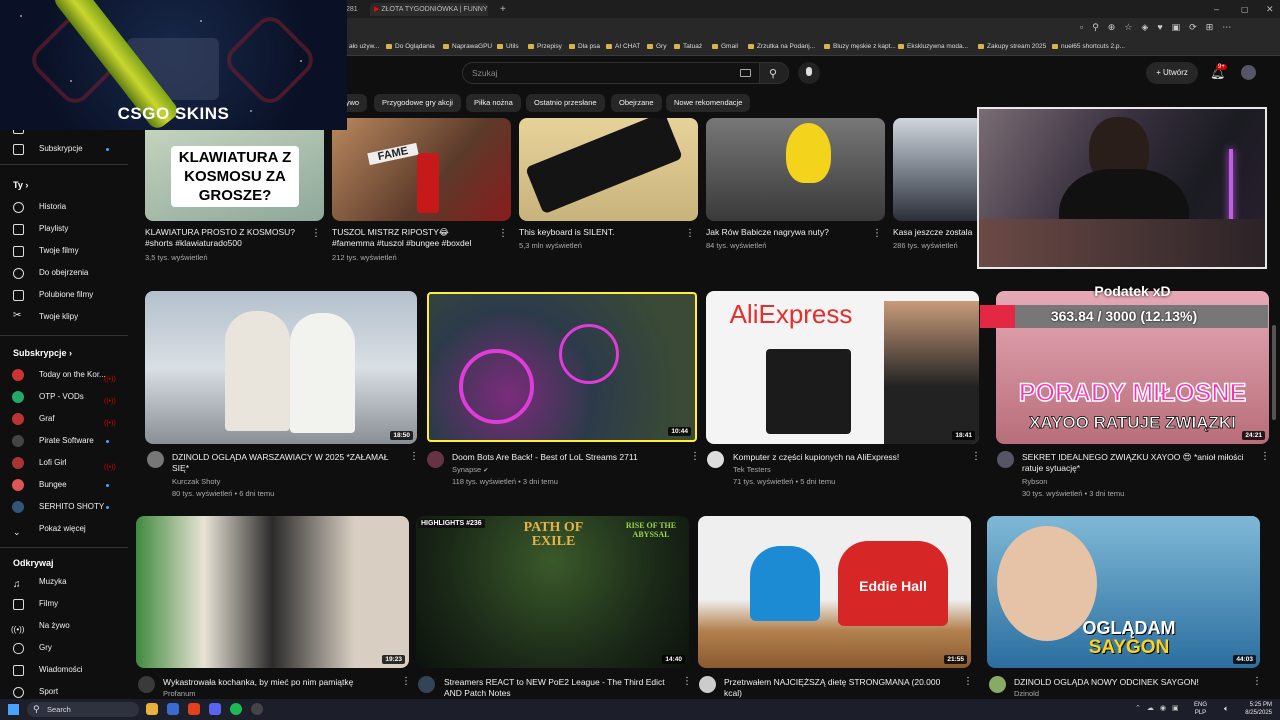 This screenshot has width=1280, height=720. Describe the element at coordinates (842, 367) in the screenshot. I see `video-thumbnail: AliExpress 18:41` at that location.